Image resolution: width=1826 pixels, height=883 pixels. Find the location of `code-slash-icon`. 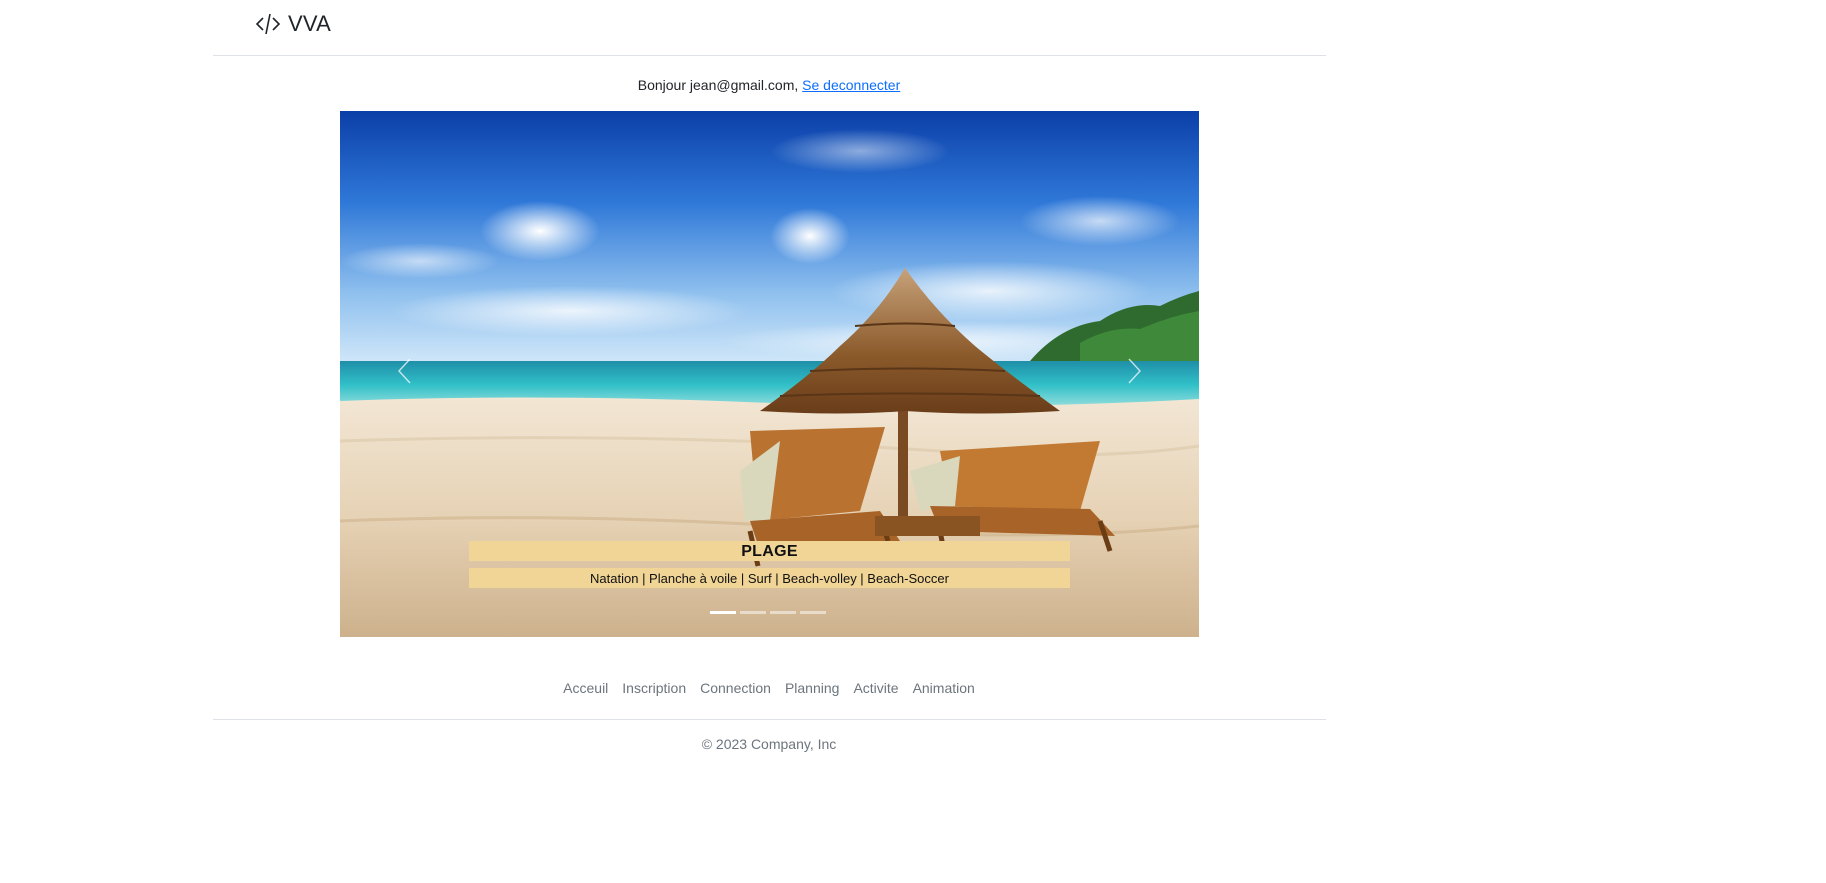

code-slash-icon is located at coordinates (268, 24).